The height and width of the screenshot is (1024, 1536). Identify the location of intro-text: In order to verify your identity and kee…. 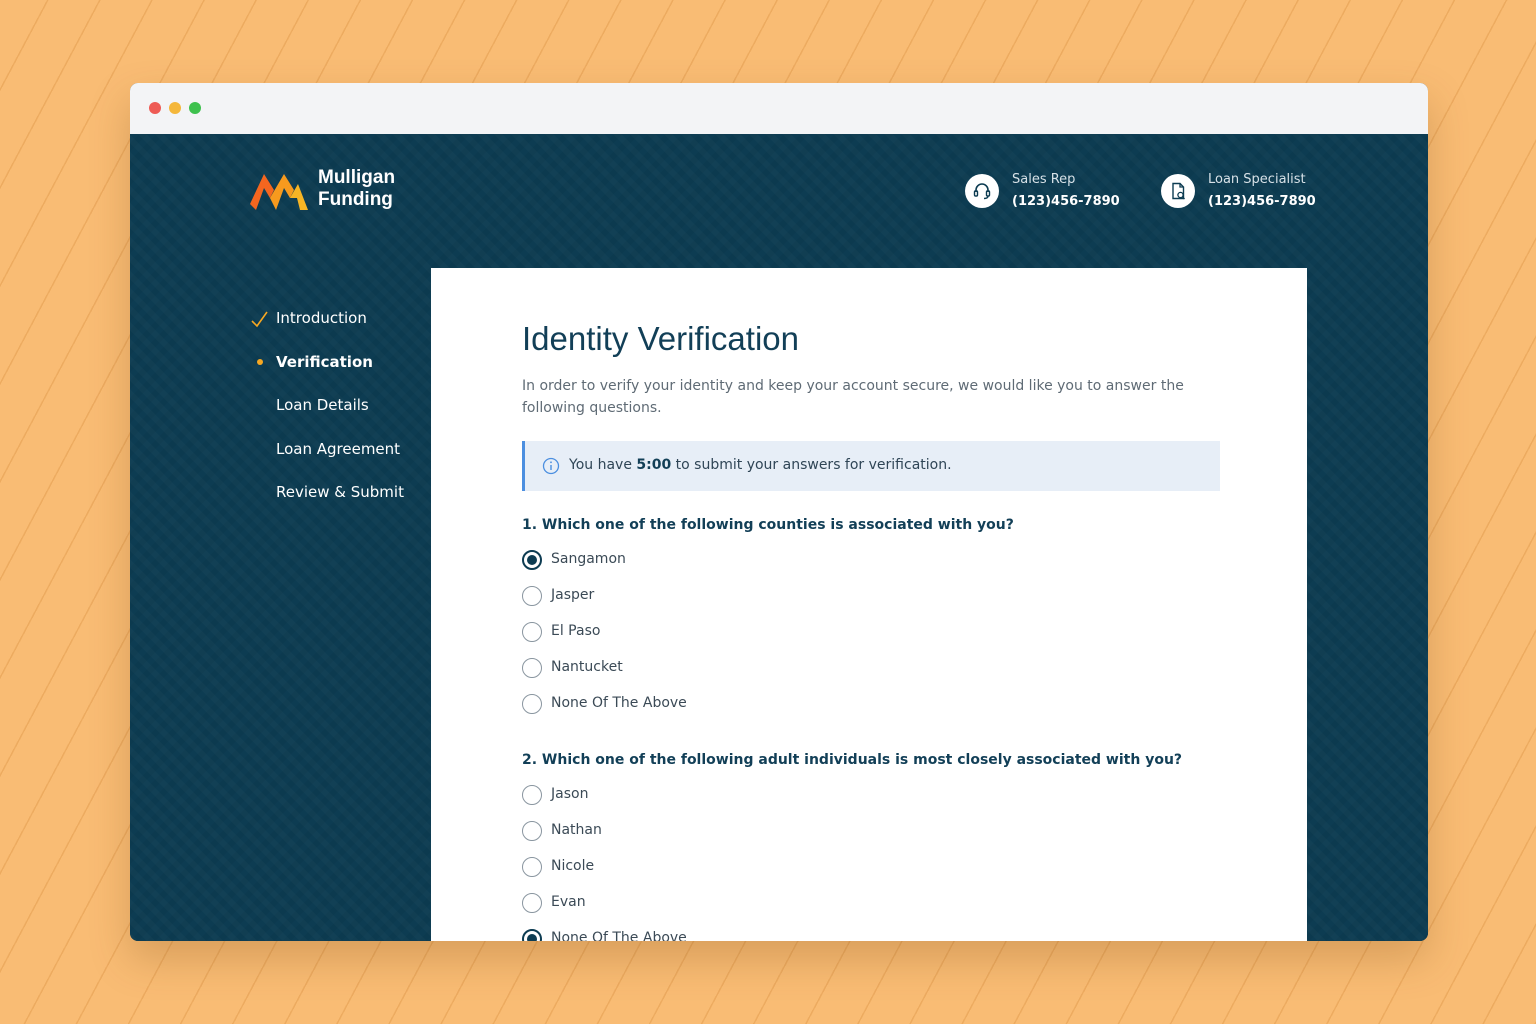
(853, 397).